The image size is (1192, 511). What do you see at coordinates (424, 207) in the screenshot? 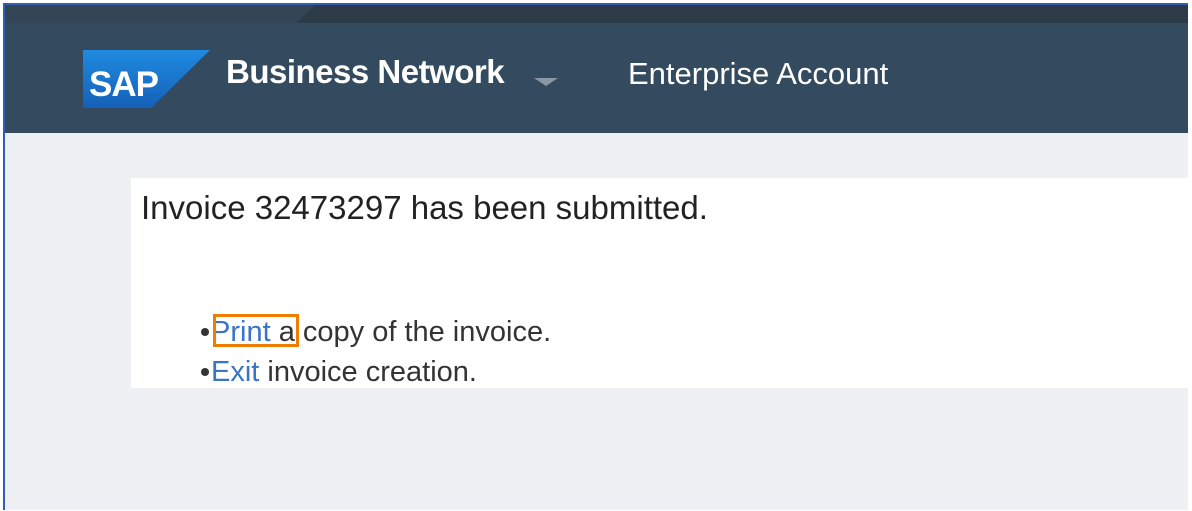
I see `page-title: Invoice 32473297 has been submitted.` at bounding box center [424, 207].